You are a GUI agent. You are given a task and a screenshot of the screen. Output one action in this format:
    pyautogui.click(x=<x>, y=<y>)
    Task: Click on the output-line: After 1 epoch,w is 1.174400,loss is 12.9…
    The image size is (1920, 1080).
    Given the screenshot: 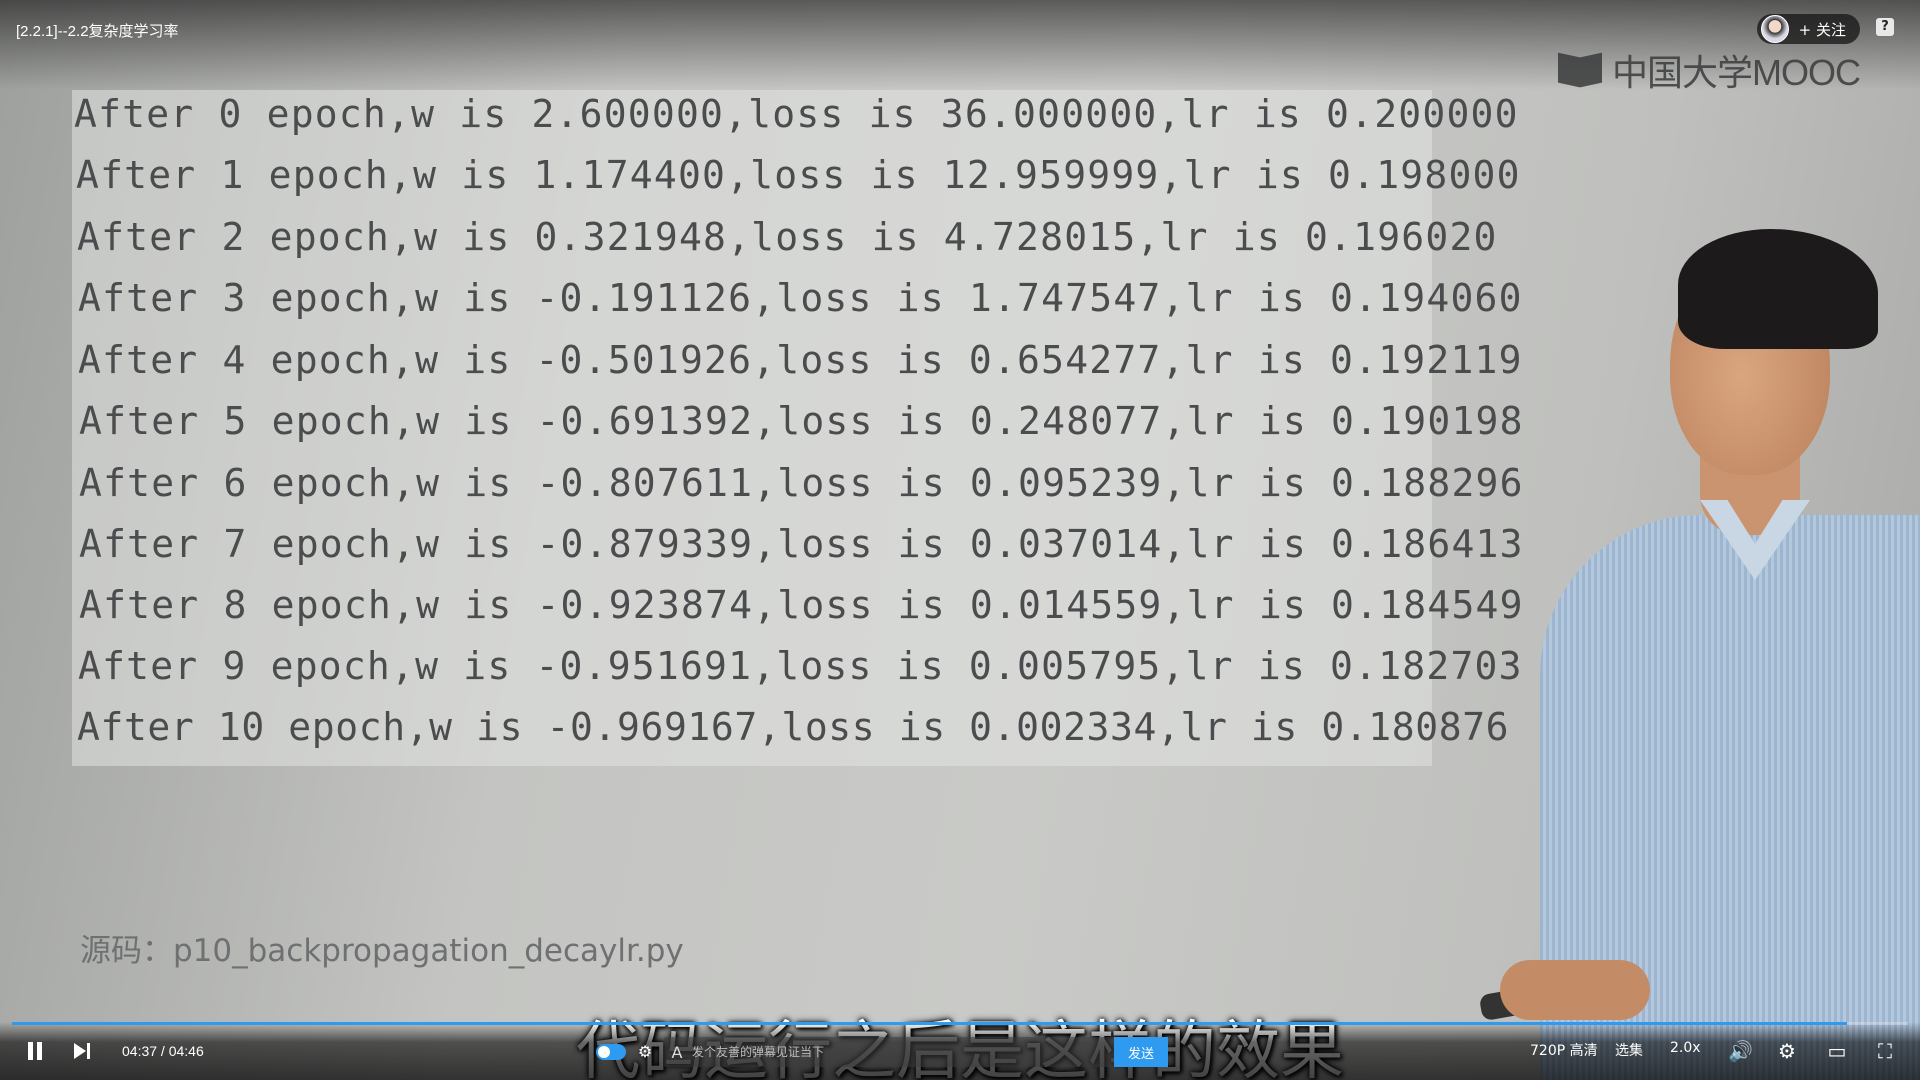 What is the action you would take?
    pyautogui.click(x=798, y=175)
    